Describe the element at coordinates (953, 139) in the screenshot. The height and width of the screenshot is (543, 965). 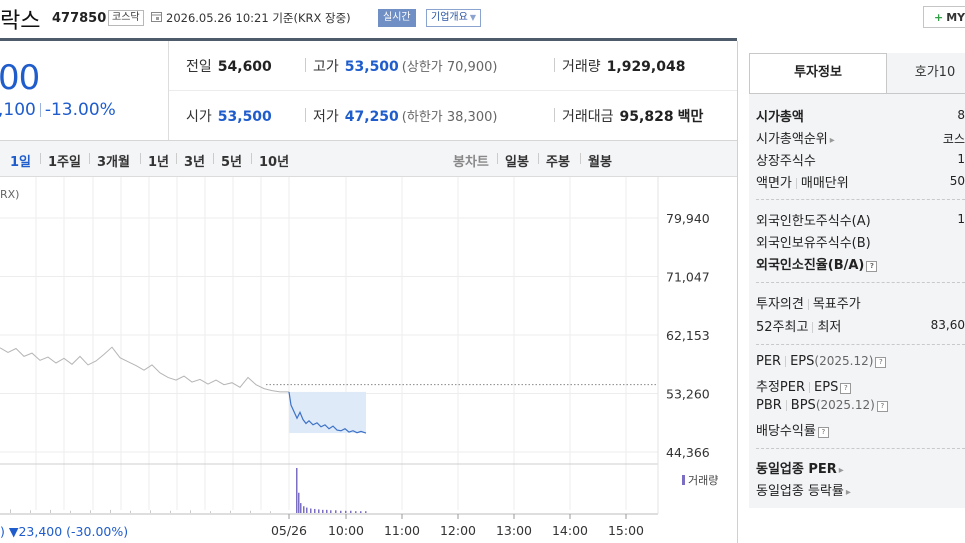
I see `market-cap-rank-value: 코스` at that location.